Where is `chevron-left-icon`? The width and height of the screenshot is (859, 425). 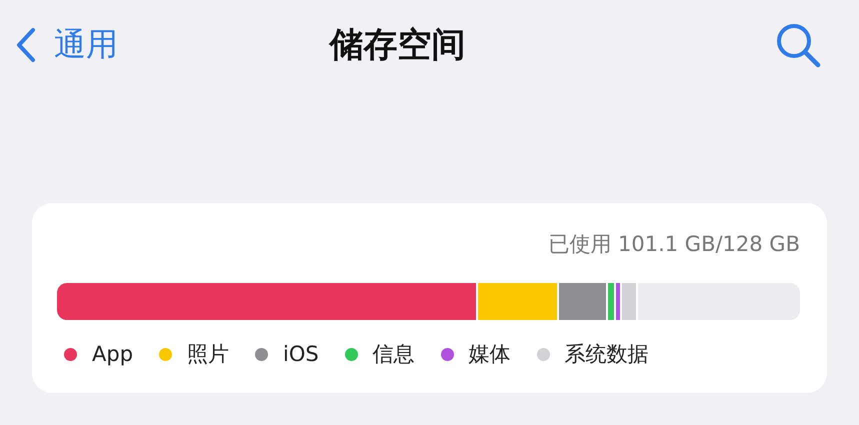
chevron-left-icon is located at coordinates (26, 45).